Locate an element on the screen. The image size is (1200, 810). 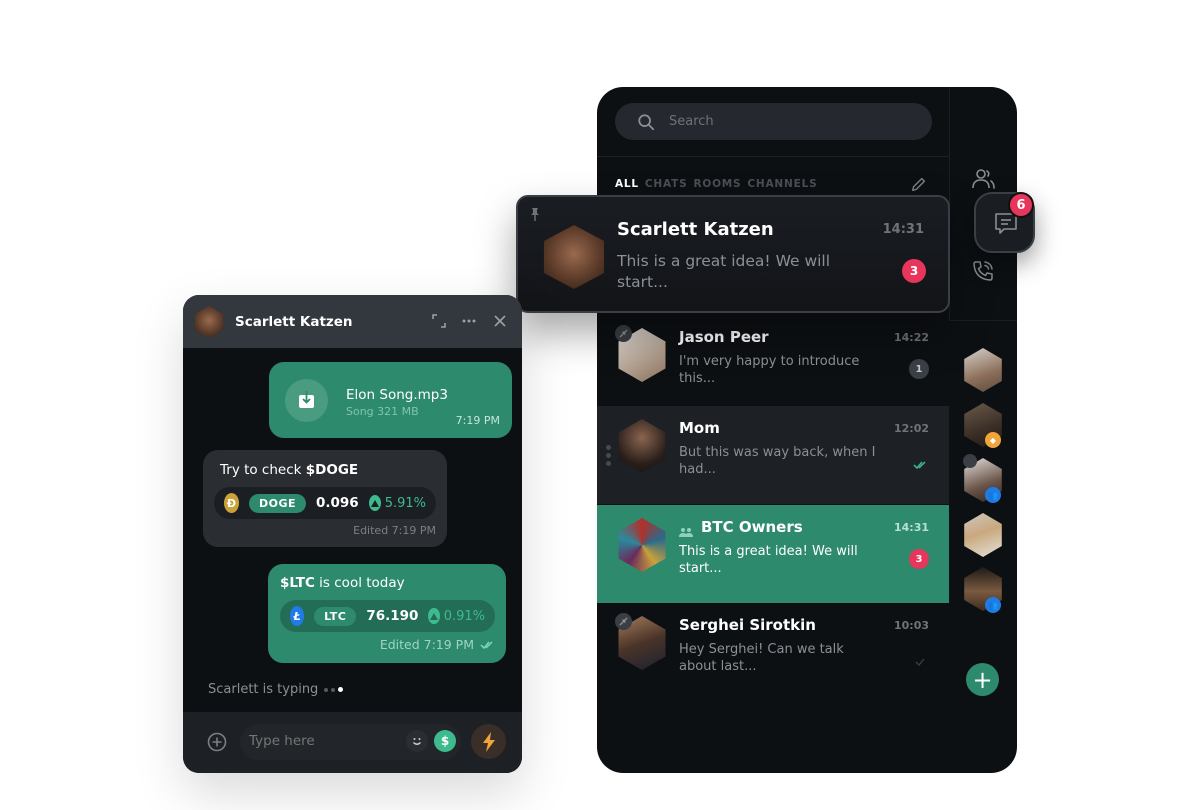
file-message: Elon Song.mp3 Song 321 MB 7:19 PM is located at coordinates (390, 400).